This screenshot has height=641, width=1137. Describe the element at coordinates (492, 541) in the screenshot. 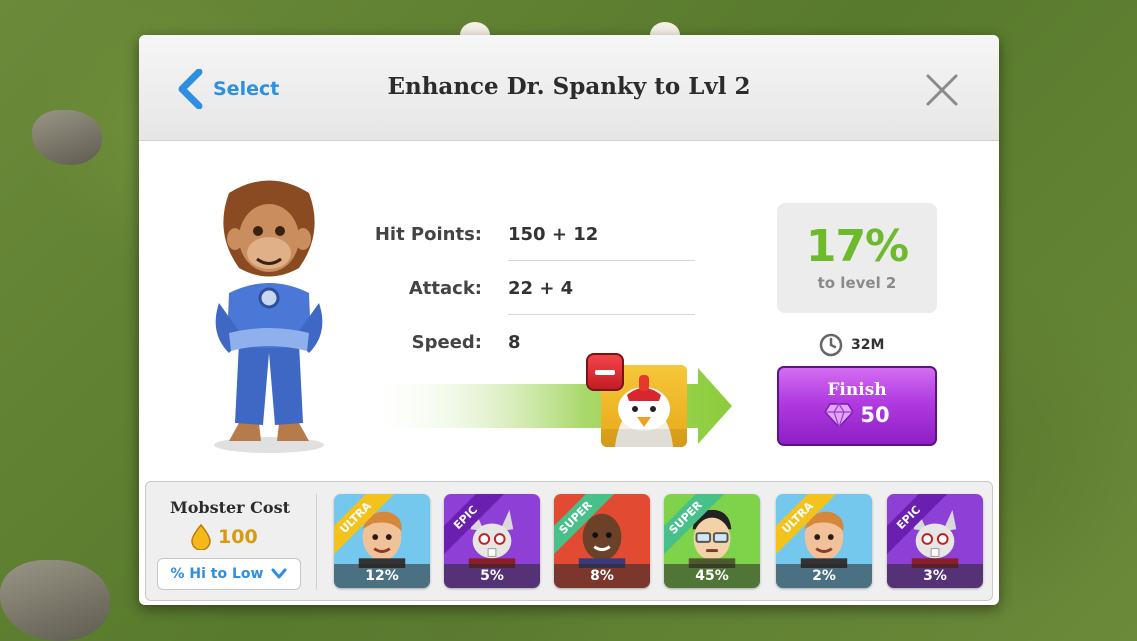

I see `mobster-card: EPIC 5%` at that location.